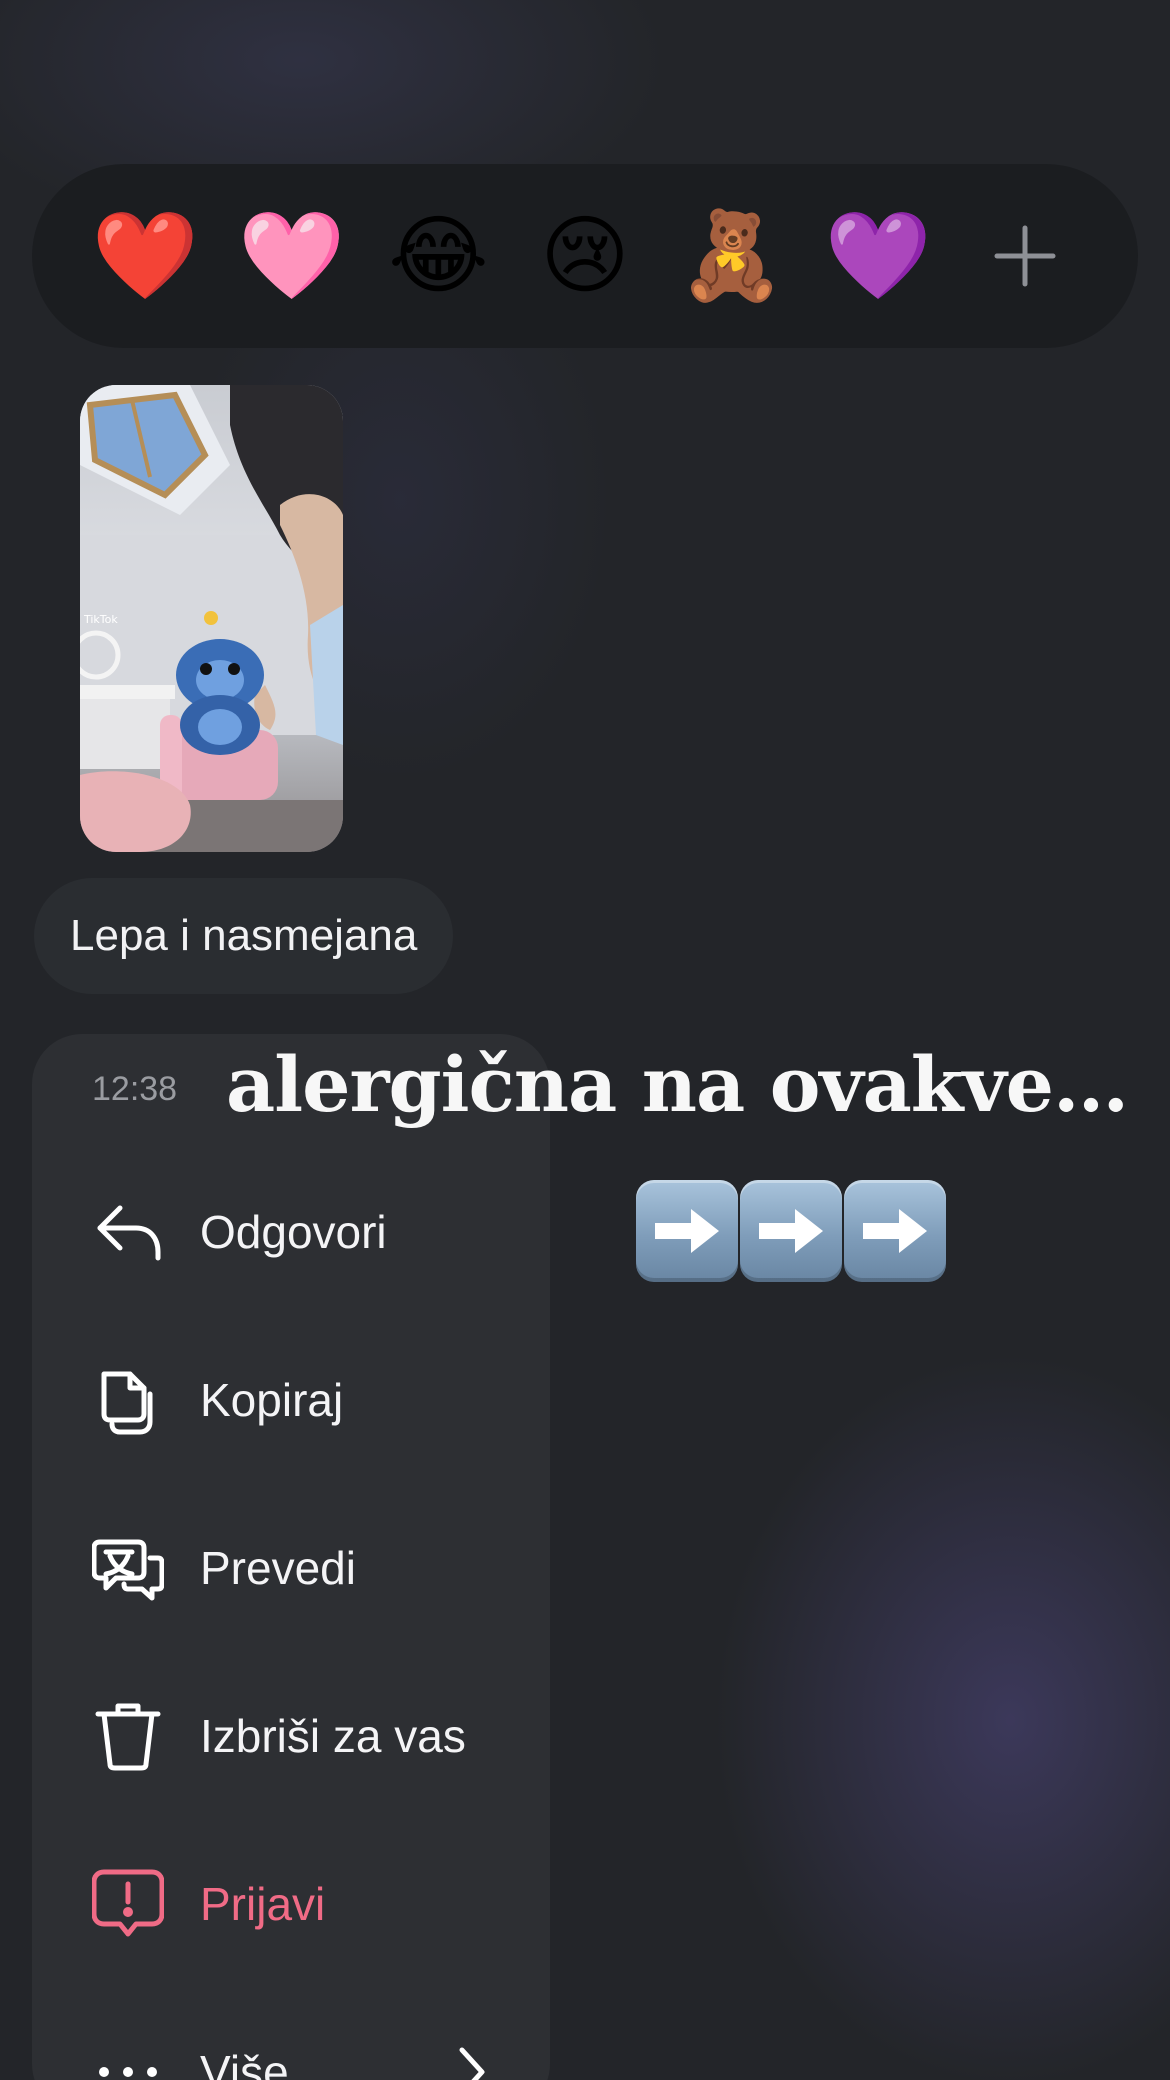 Image resolution: width=1170 pixels, height=2080 pixels. I want to click on menu-item-copy: Kopiraj, so click(291, 1400).